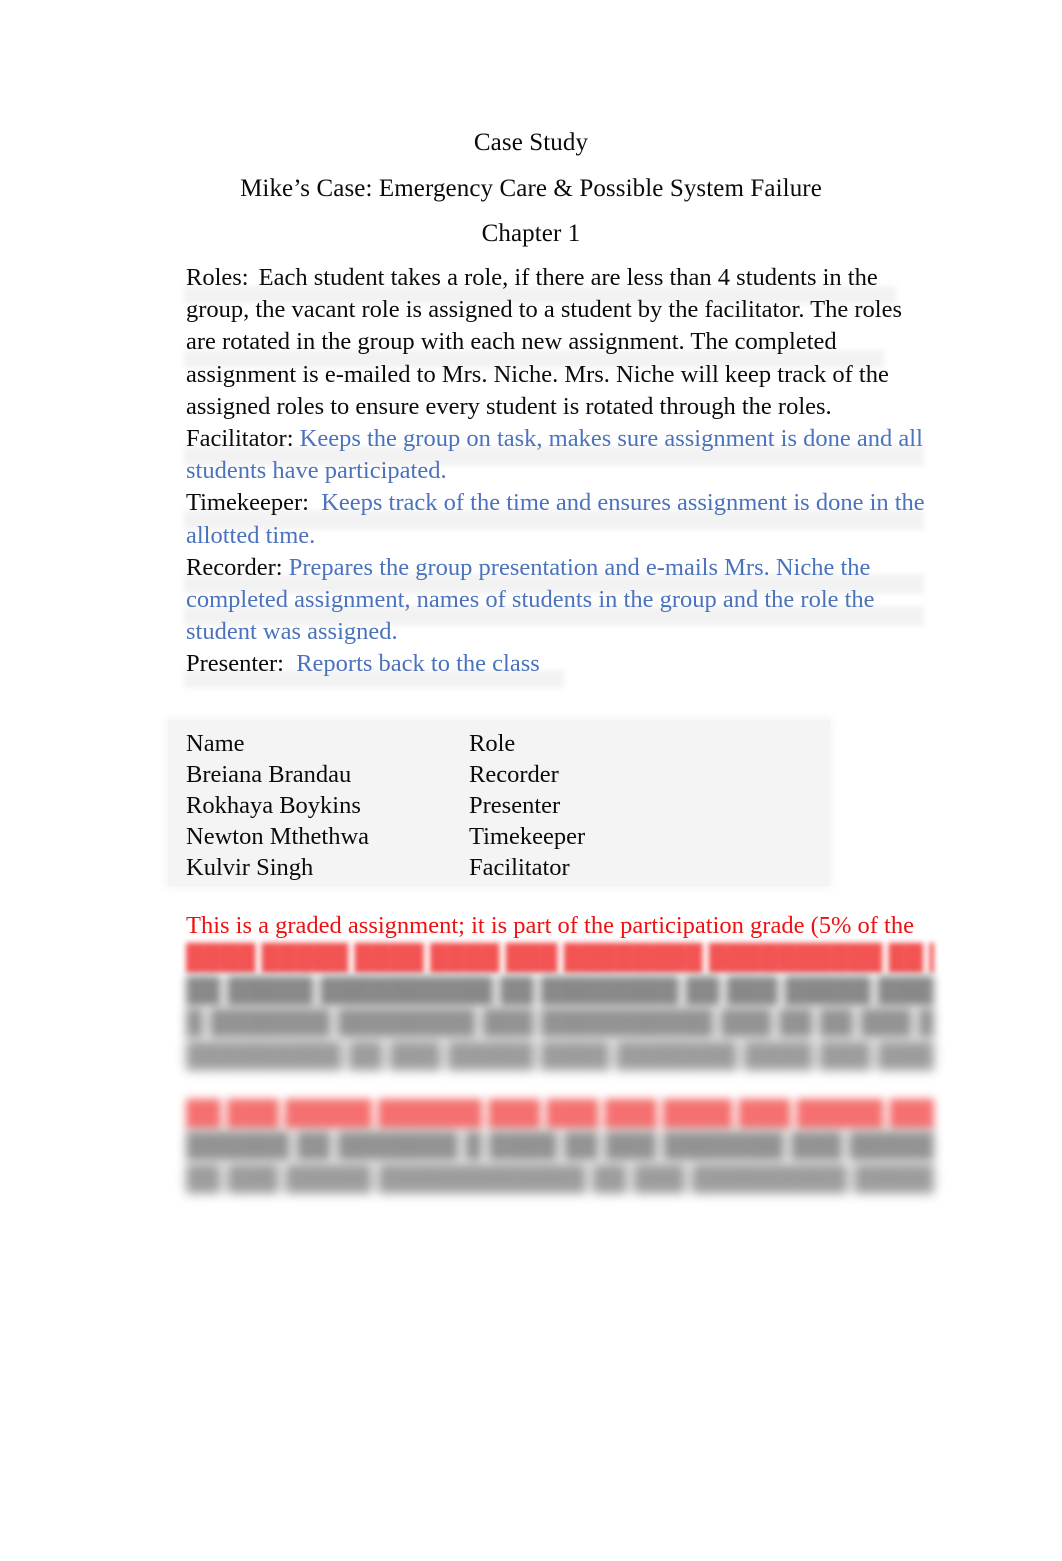 The image size is (1062, 1561). I want to click on role-label-facilitator: Facilitator:, so click(240, 439).